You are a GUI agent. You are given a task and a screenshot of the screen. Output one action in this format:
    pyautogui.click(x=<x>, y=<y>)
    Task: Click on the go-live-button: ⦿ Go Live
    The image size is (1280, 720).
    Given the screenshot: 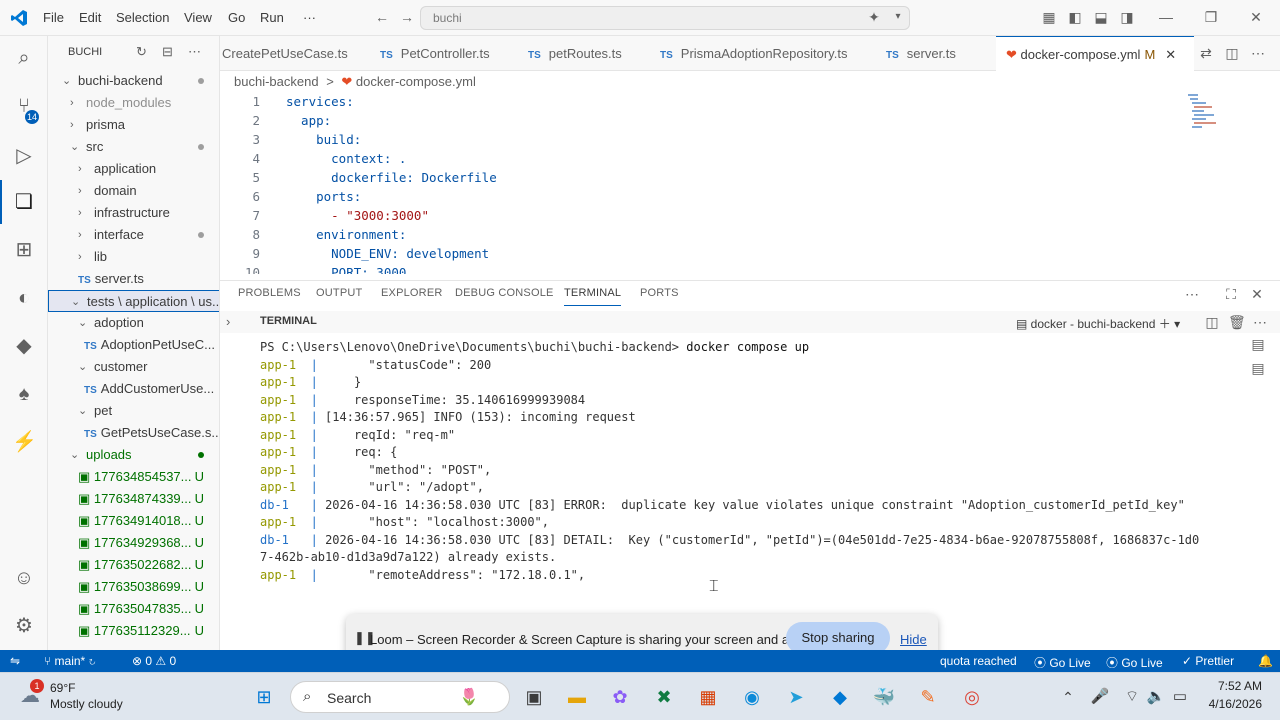 What is the action you would take?
    pyautogui.click(x=1062, y=662)
    